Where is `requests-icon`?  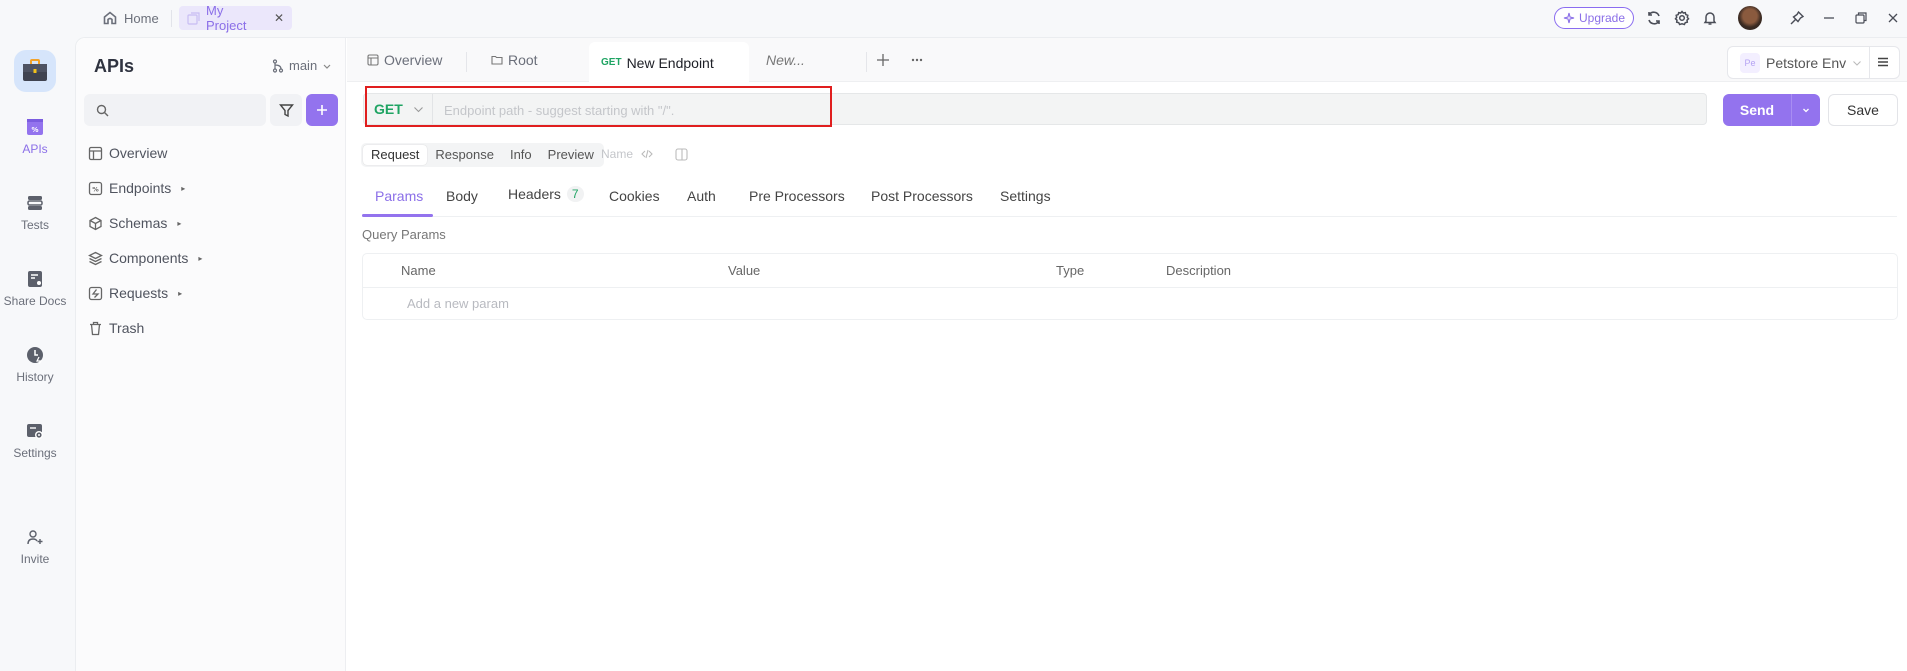
requests-icon is located at coordinates (95, 293).